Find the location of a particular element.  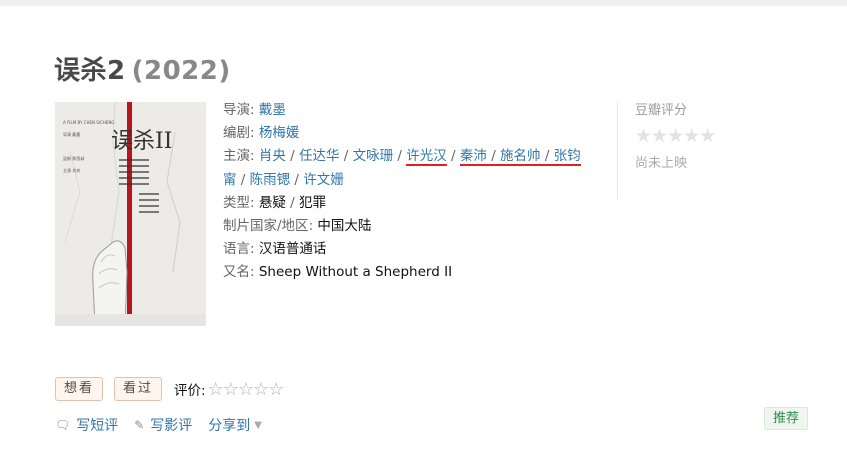

language-label: 语言 is located at coordinates (236, 249).